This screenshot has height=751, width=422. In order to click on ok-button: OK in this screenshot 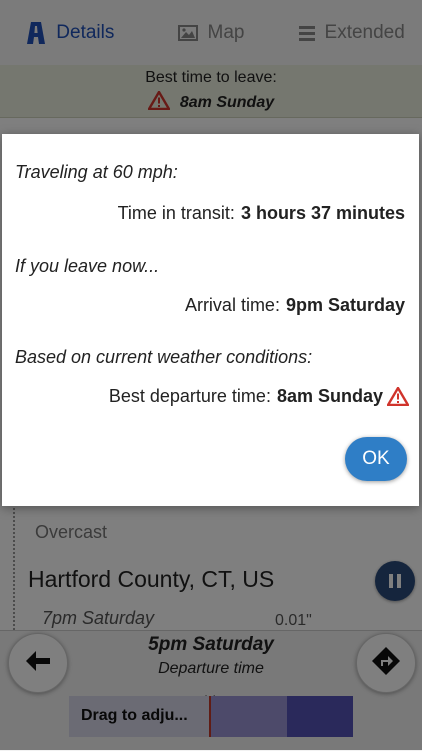, I will do `click(376, 459)`.